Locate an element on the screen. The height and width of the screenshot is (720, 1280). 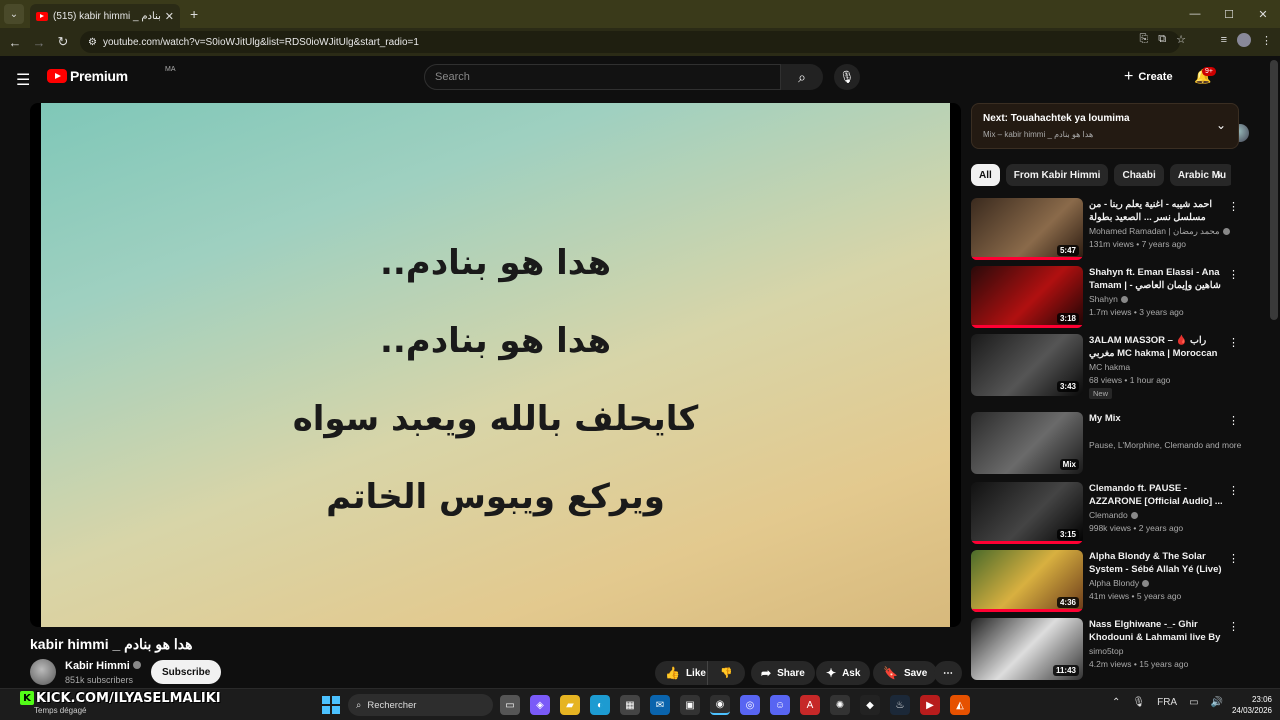
recommendation-channel: Pause, L'Morphine, Clemando and more is located at coordinates (1165, 445).